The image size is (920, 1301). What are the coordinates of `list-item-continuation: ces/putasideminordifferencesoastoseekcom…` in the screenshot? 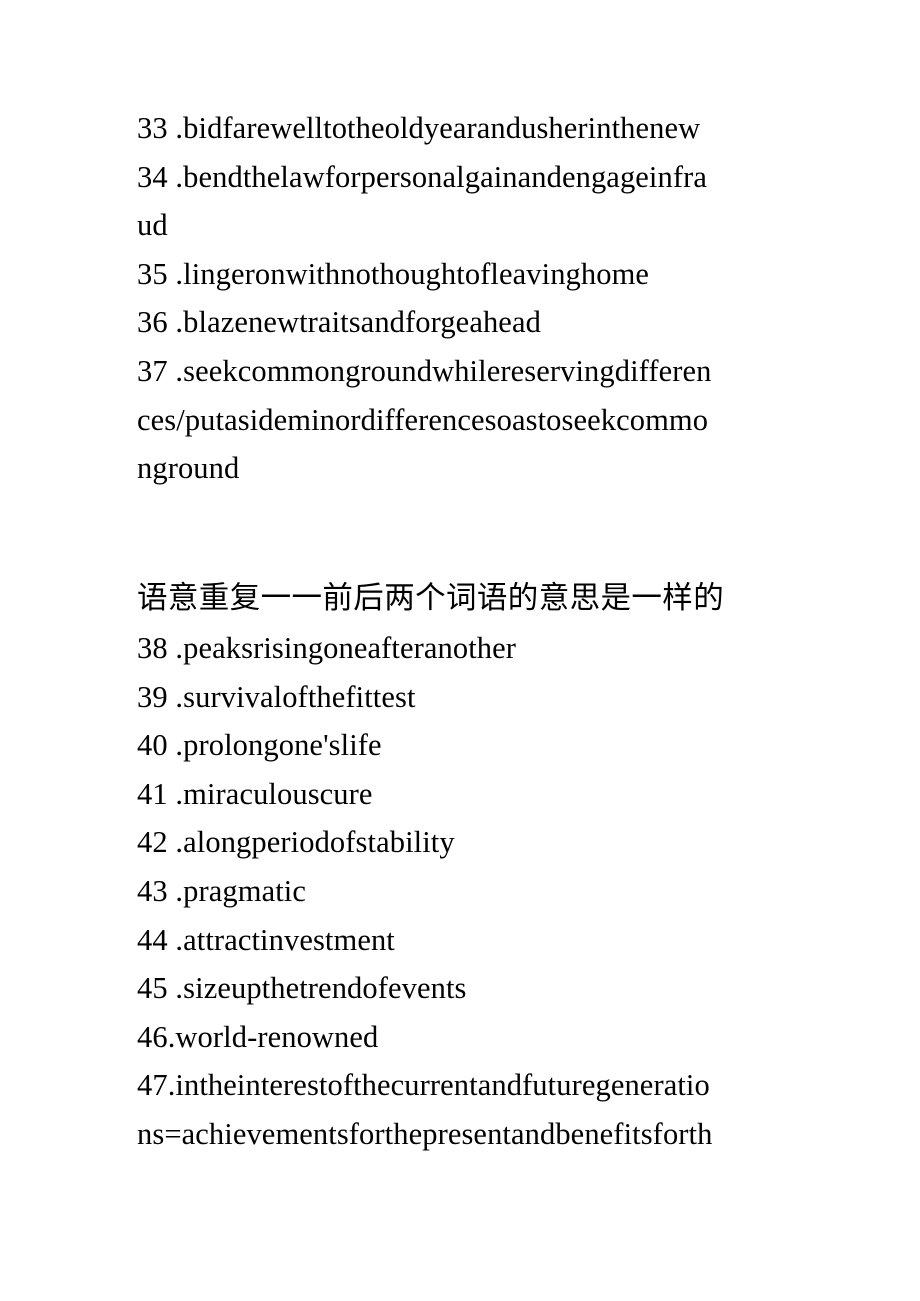 It's located at (423, 419).